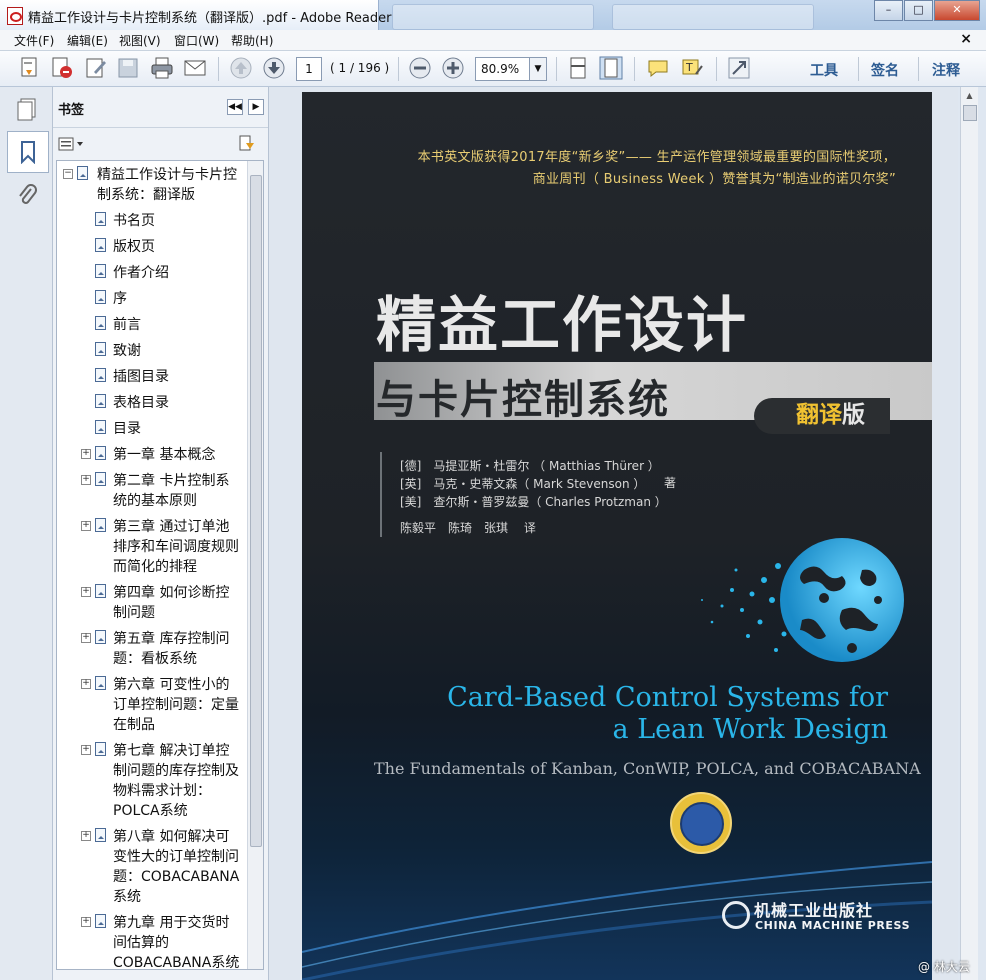 This screenshot has height=980, width=986. What do you see at coordinates (750, 729) in the screenshot?
I see `english-title-line-2: a Lean Work Design` at bounding box center [750, 729].